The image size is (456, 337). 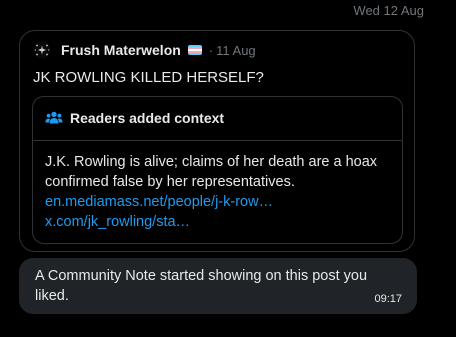 I want to click on post-header: Frush Materwelon · 11 Aug, so click(x=144, y=50).